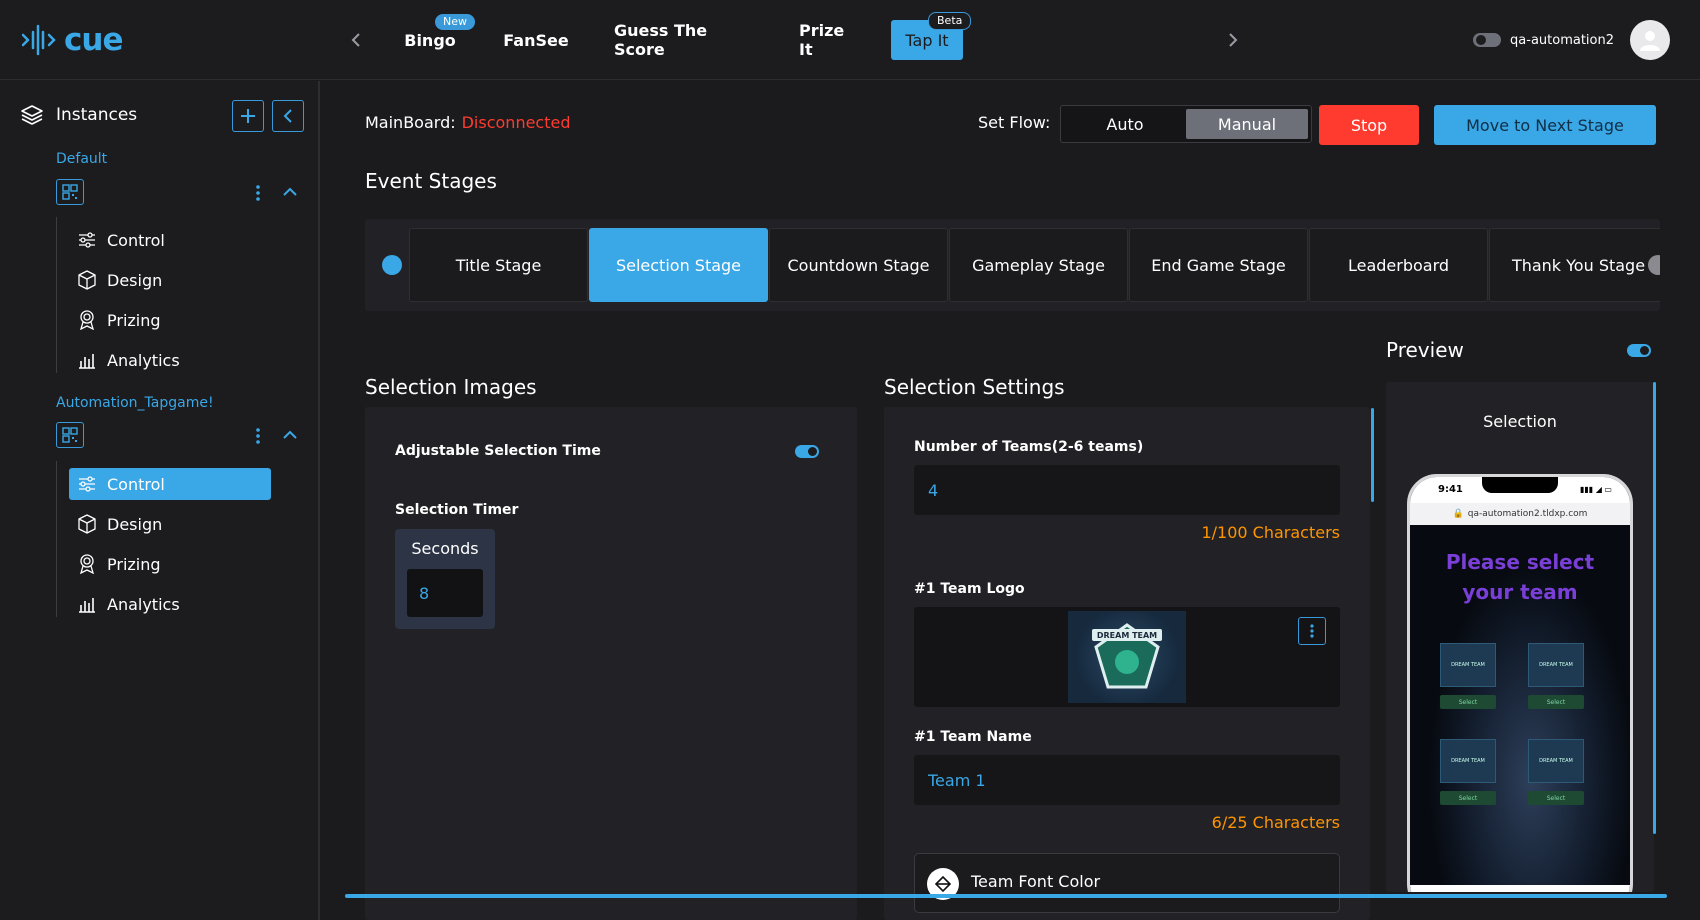 The width and height of the screenshot is (1700, 920). Describe the element at coordinates (1125, 124) in the screenshot. I see `flow-option-auto: Auto` at that location.